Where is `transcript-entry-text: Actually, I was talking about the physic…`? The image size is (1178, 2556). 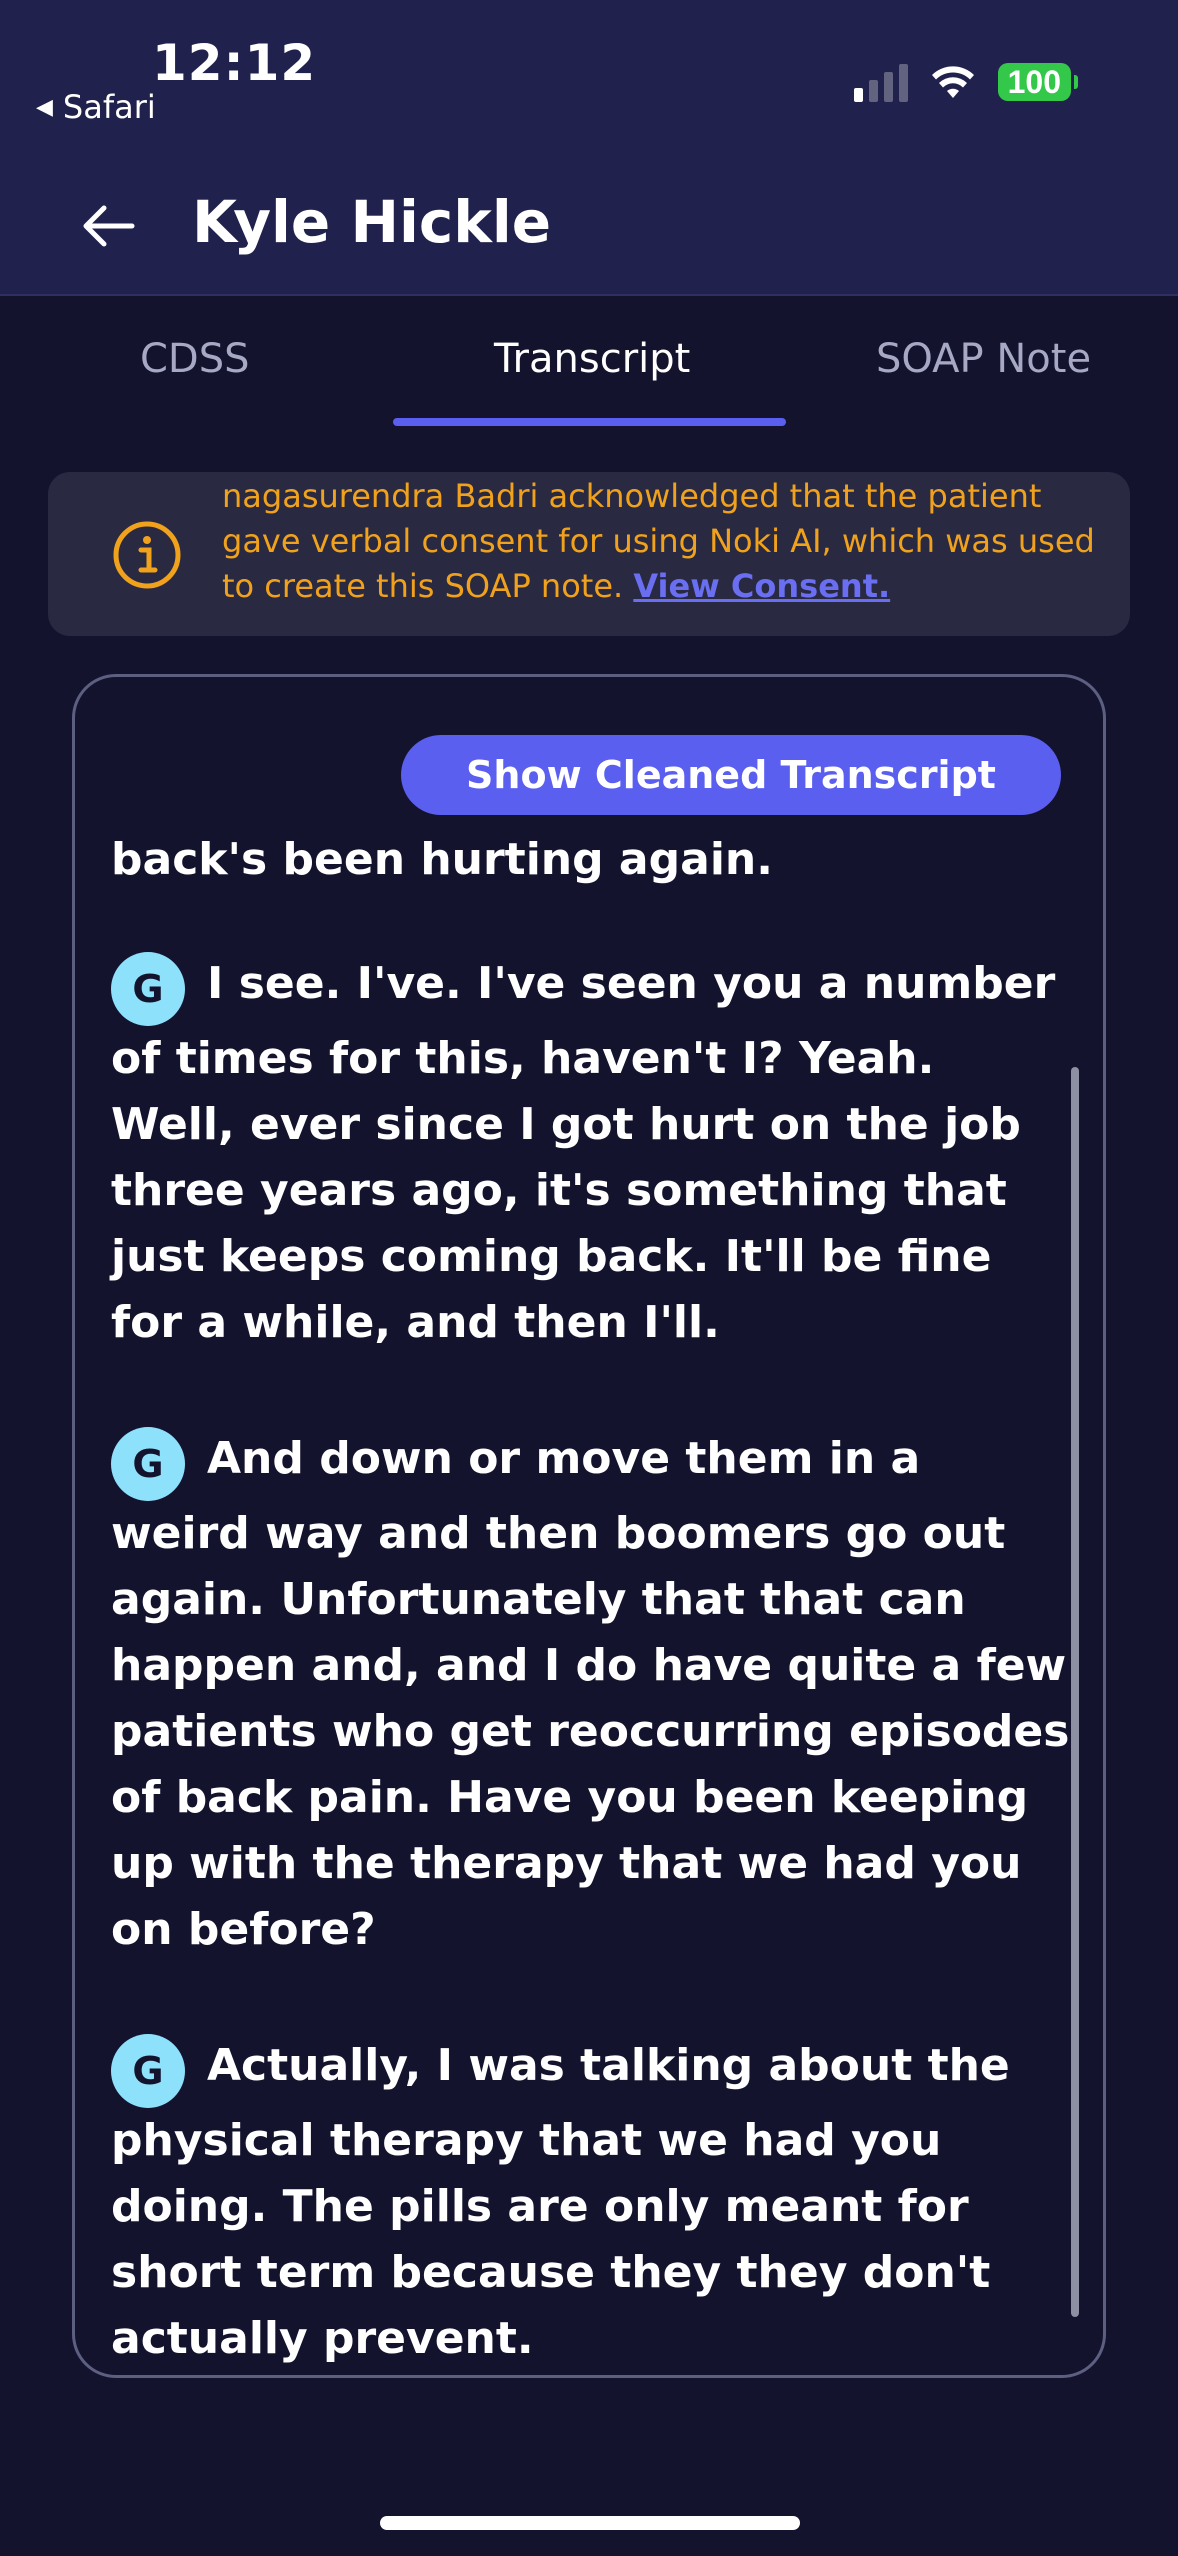
transcript-entry-text: Actually, I was talking about the physic… is located at coordinates (560, 2202).